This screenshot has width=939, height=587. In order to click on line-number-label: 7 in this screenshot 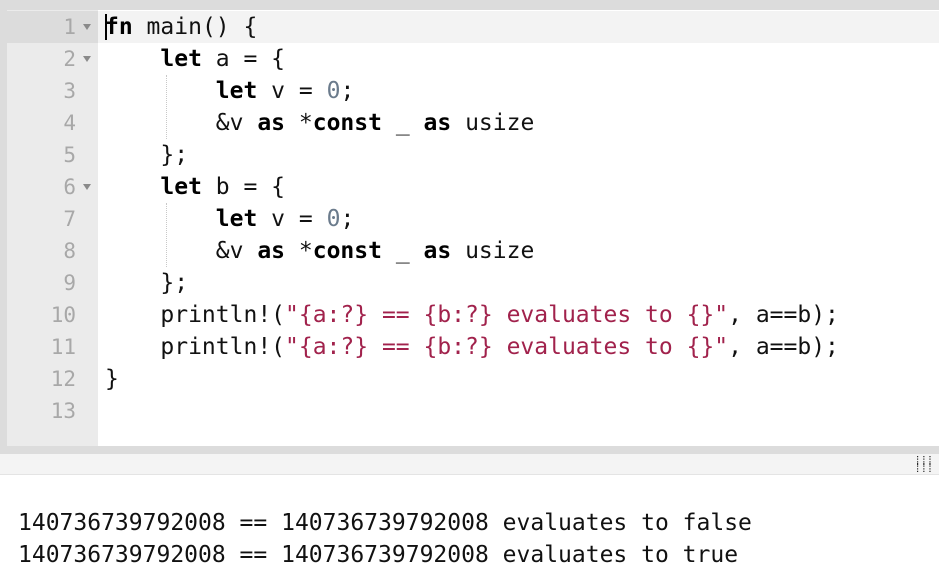, I will do `click(69, 219)`.